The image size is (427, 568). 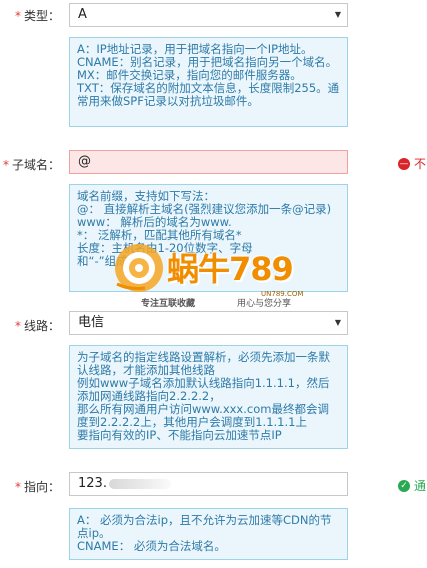 I want to click on watermark-slogan-right: 用心与您分享, so click(x=264, y=304).